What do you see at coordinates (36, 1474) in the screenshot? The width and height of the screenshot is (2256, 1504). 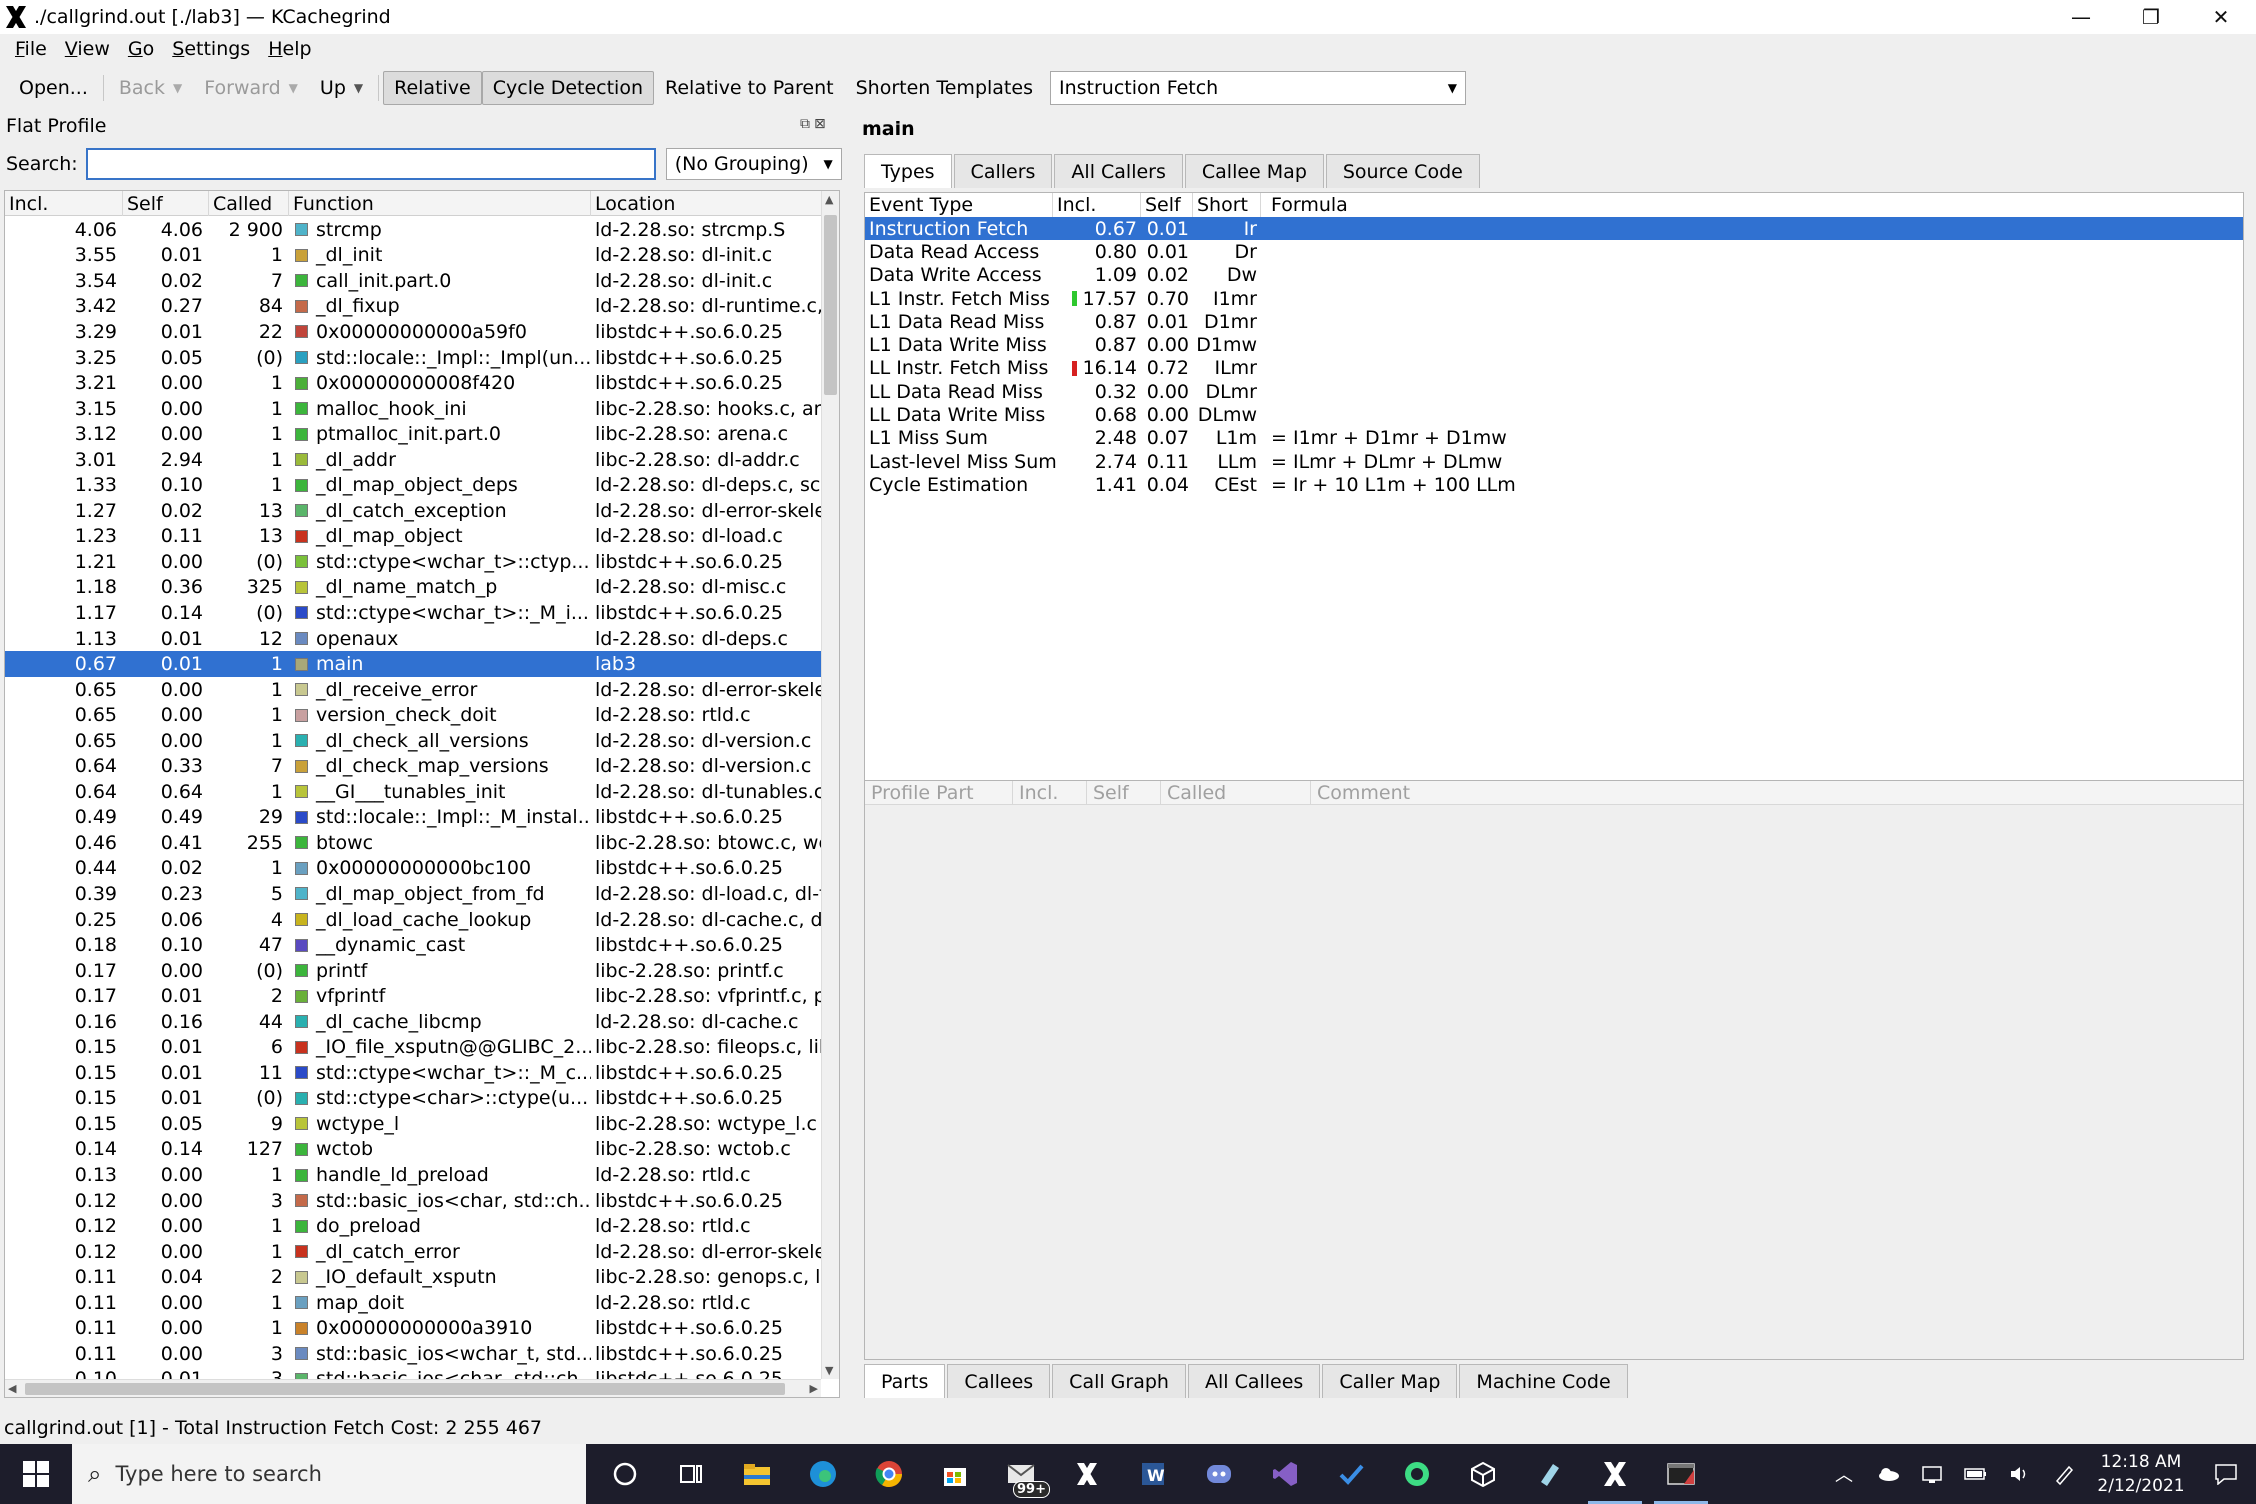 I see `start-button` at bounding box center [36, 1474].